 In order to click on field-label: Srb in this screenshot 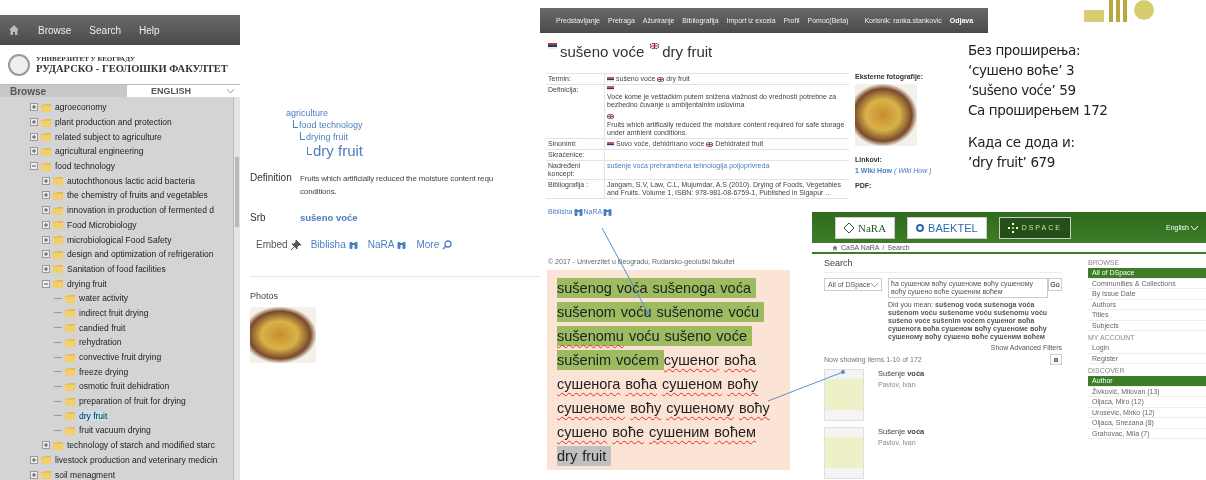, I will do `click(258, 217)`.